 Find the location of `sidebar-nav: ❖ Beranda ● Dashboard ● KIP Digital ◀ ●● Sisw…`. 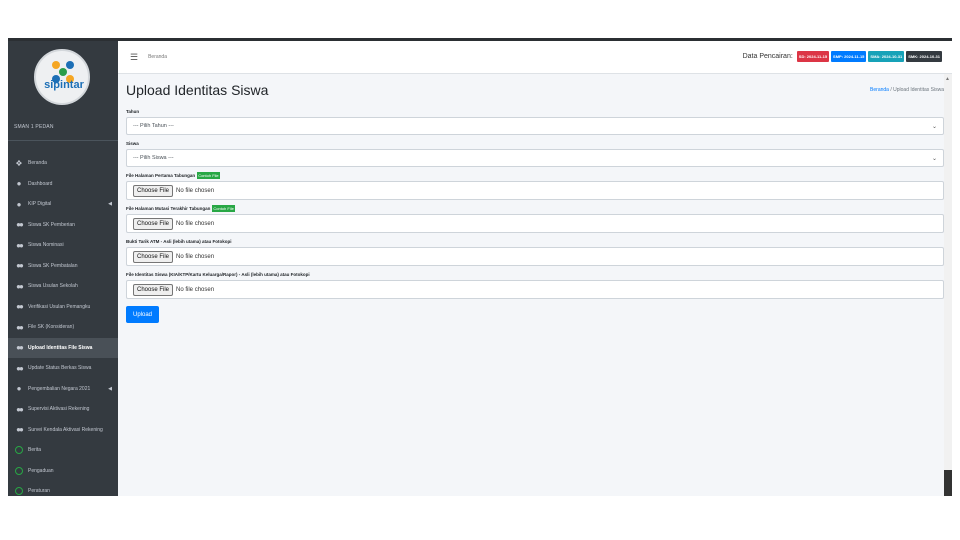

sidebar-nav: ❖ Beranda ● Dashboard ● KIP Digital ◀ ●● Sisw… is located at coordinates (63, 318).